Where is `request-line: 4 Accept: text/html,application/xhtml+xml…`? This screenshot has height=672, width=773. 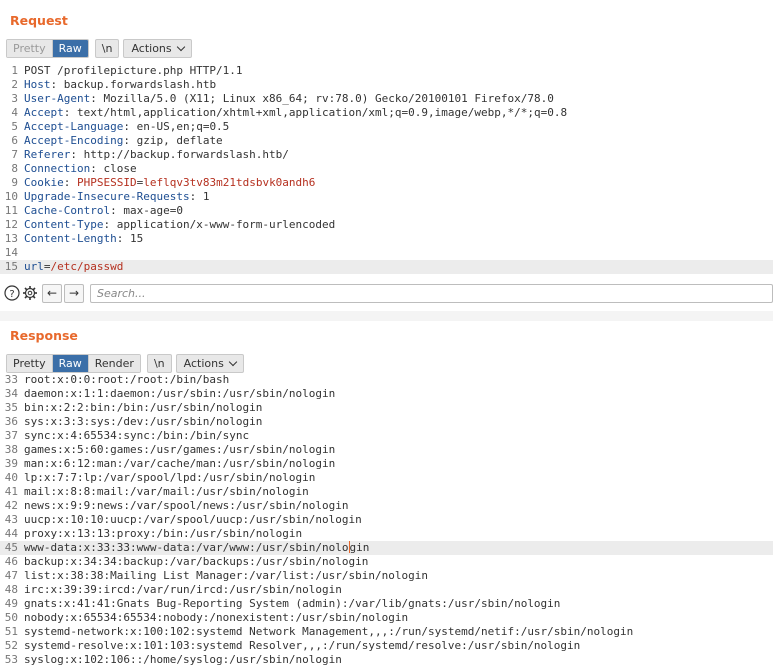 request-line: 4 Accept: text/html,application/xhtml+xml… is located at coordinates (289, 112).